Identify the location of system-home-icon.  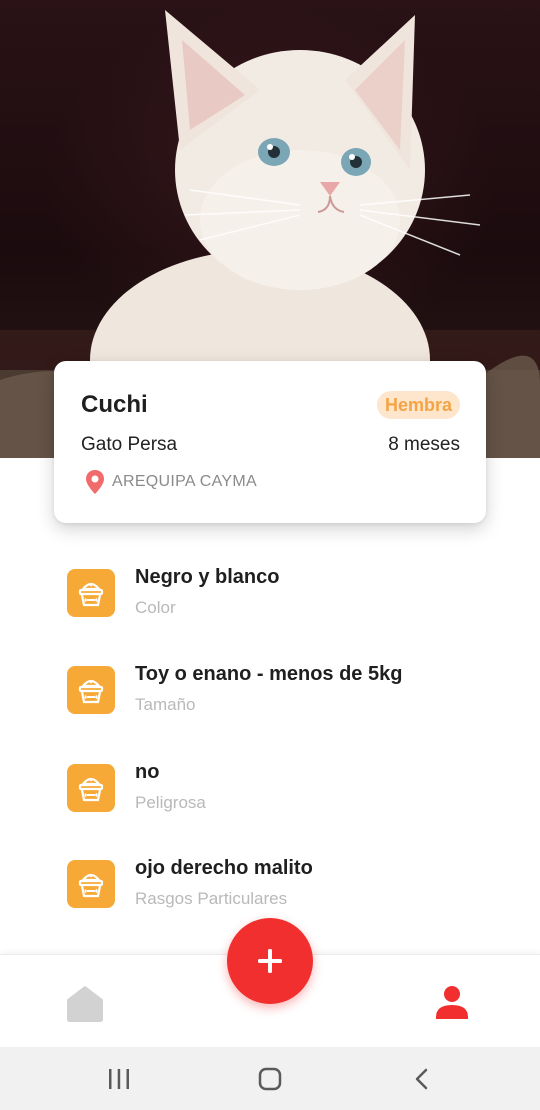
(270, 1079).